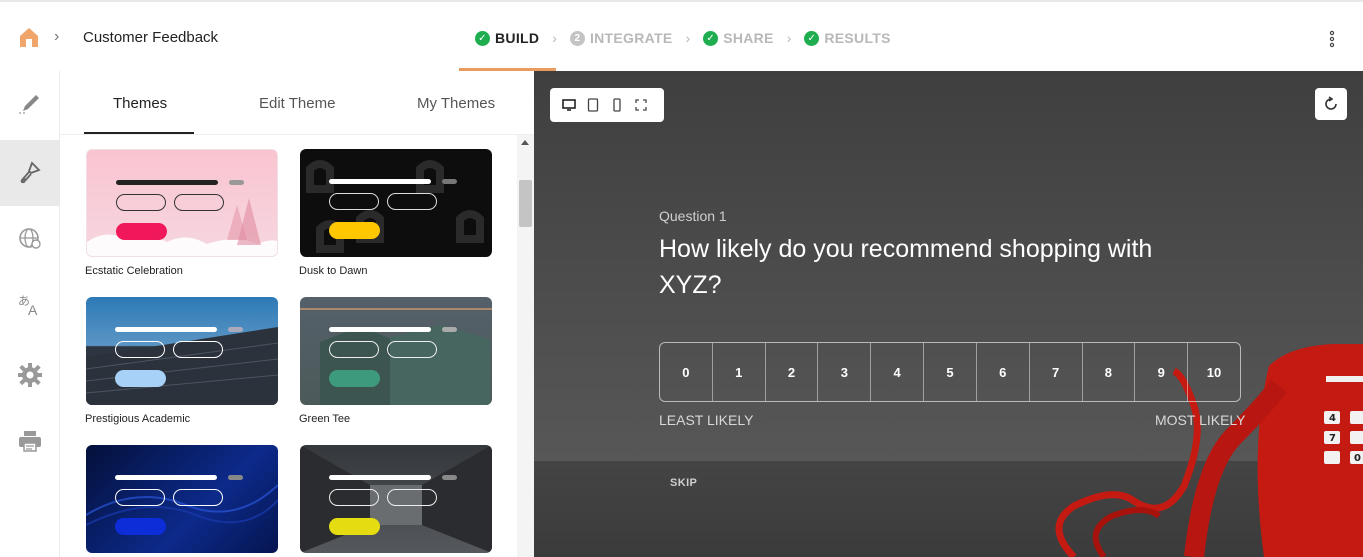 Image resolution: width=1363 pixels, height=557 pixels. Describe the element at coordinates (898, 372) in the screenshot. I see `scale-option-4: 4` at that location.